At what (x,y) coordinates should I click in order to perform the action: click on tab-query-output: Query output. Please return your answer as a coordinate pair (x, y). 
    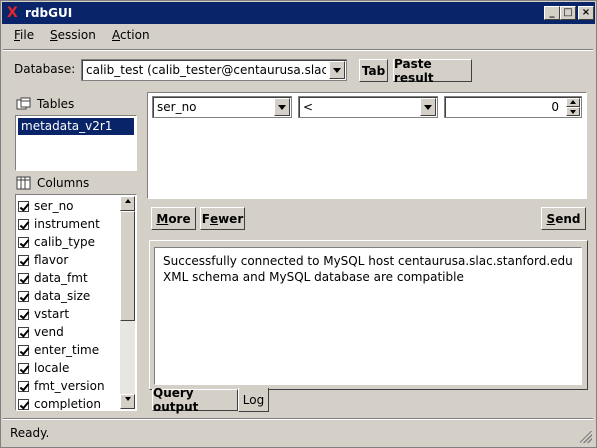
    Looking at the image, I should click on (195, 400).